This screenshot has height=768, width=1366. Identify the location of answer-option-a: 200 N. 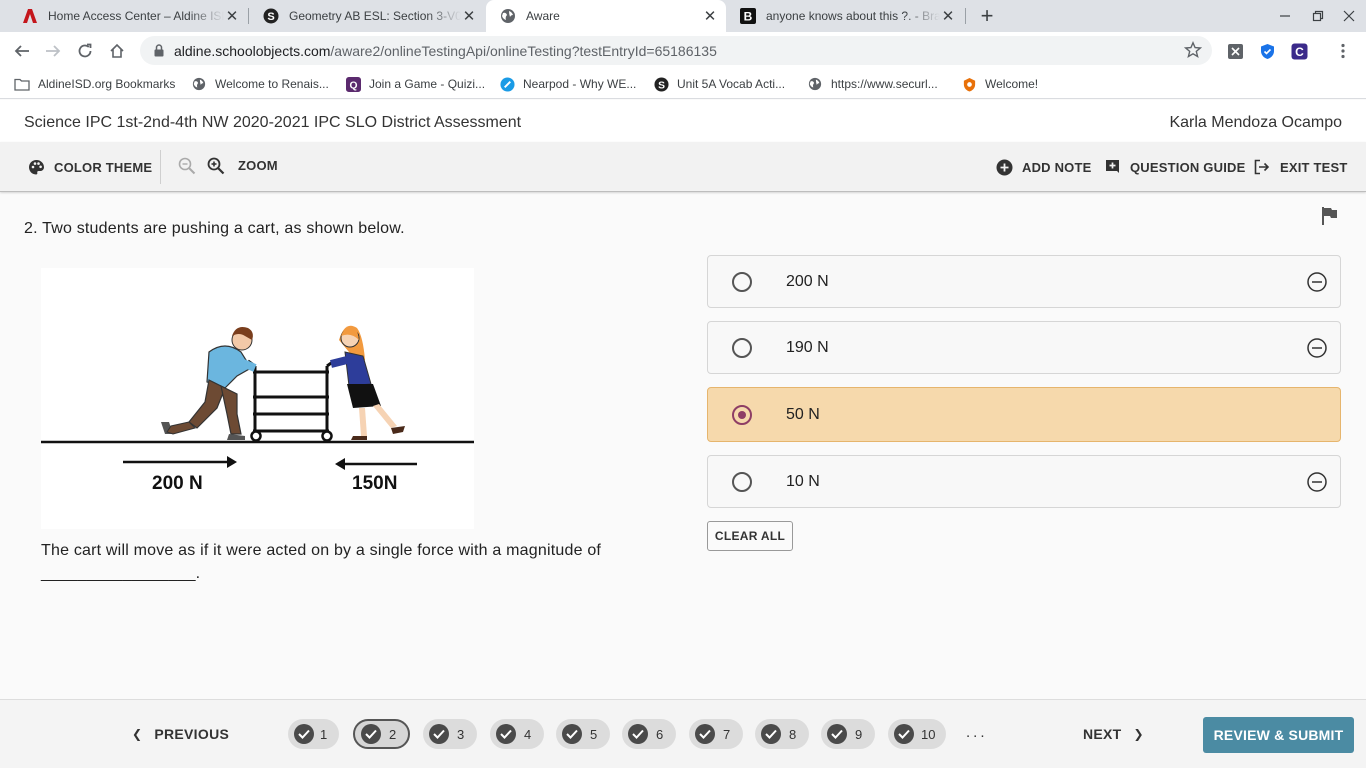
(1024, 281).